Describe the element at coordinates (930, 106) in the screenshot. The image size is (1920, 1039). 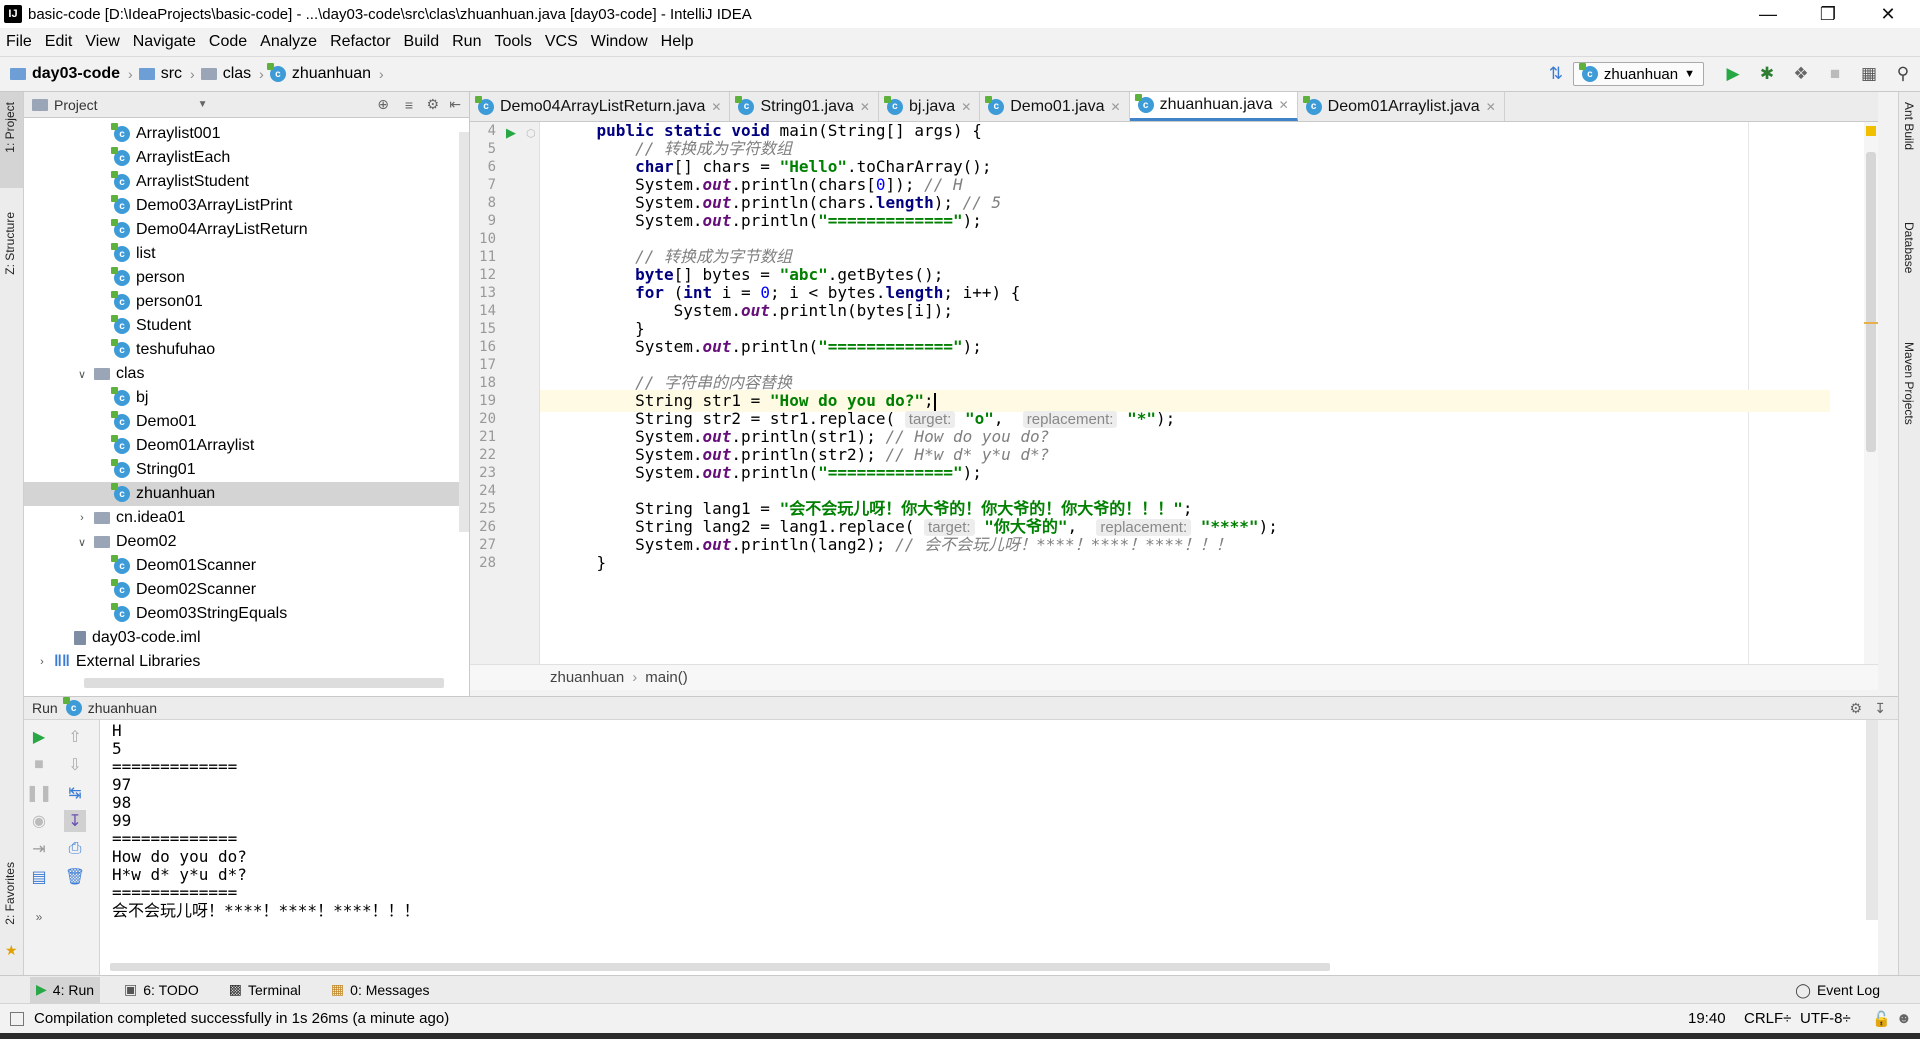
I see `editor-tab: c bj.java ✕` at that location.